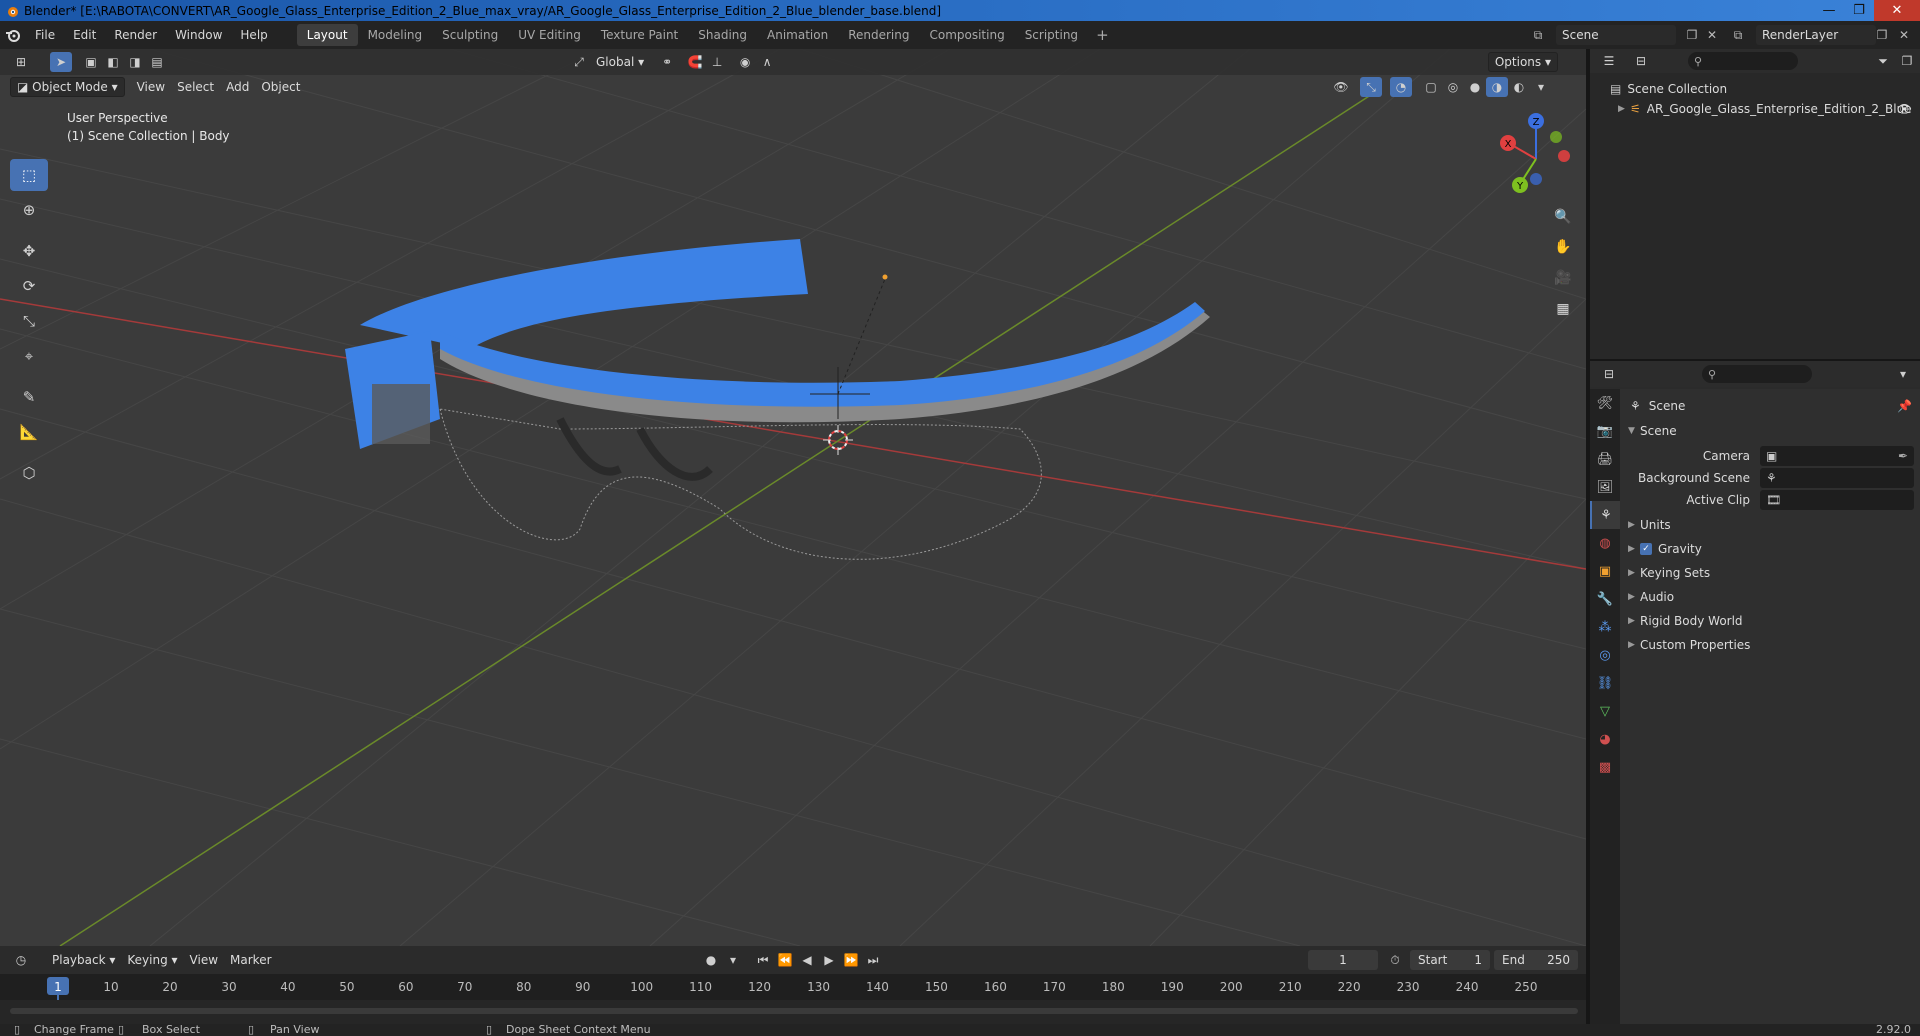 The width and height of the screenshot is (1920, 1036). I want to click on timeline-editor-type-icon: ◷, so click(21, 960).